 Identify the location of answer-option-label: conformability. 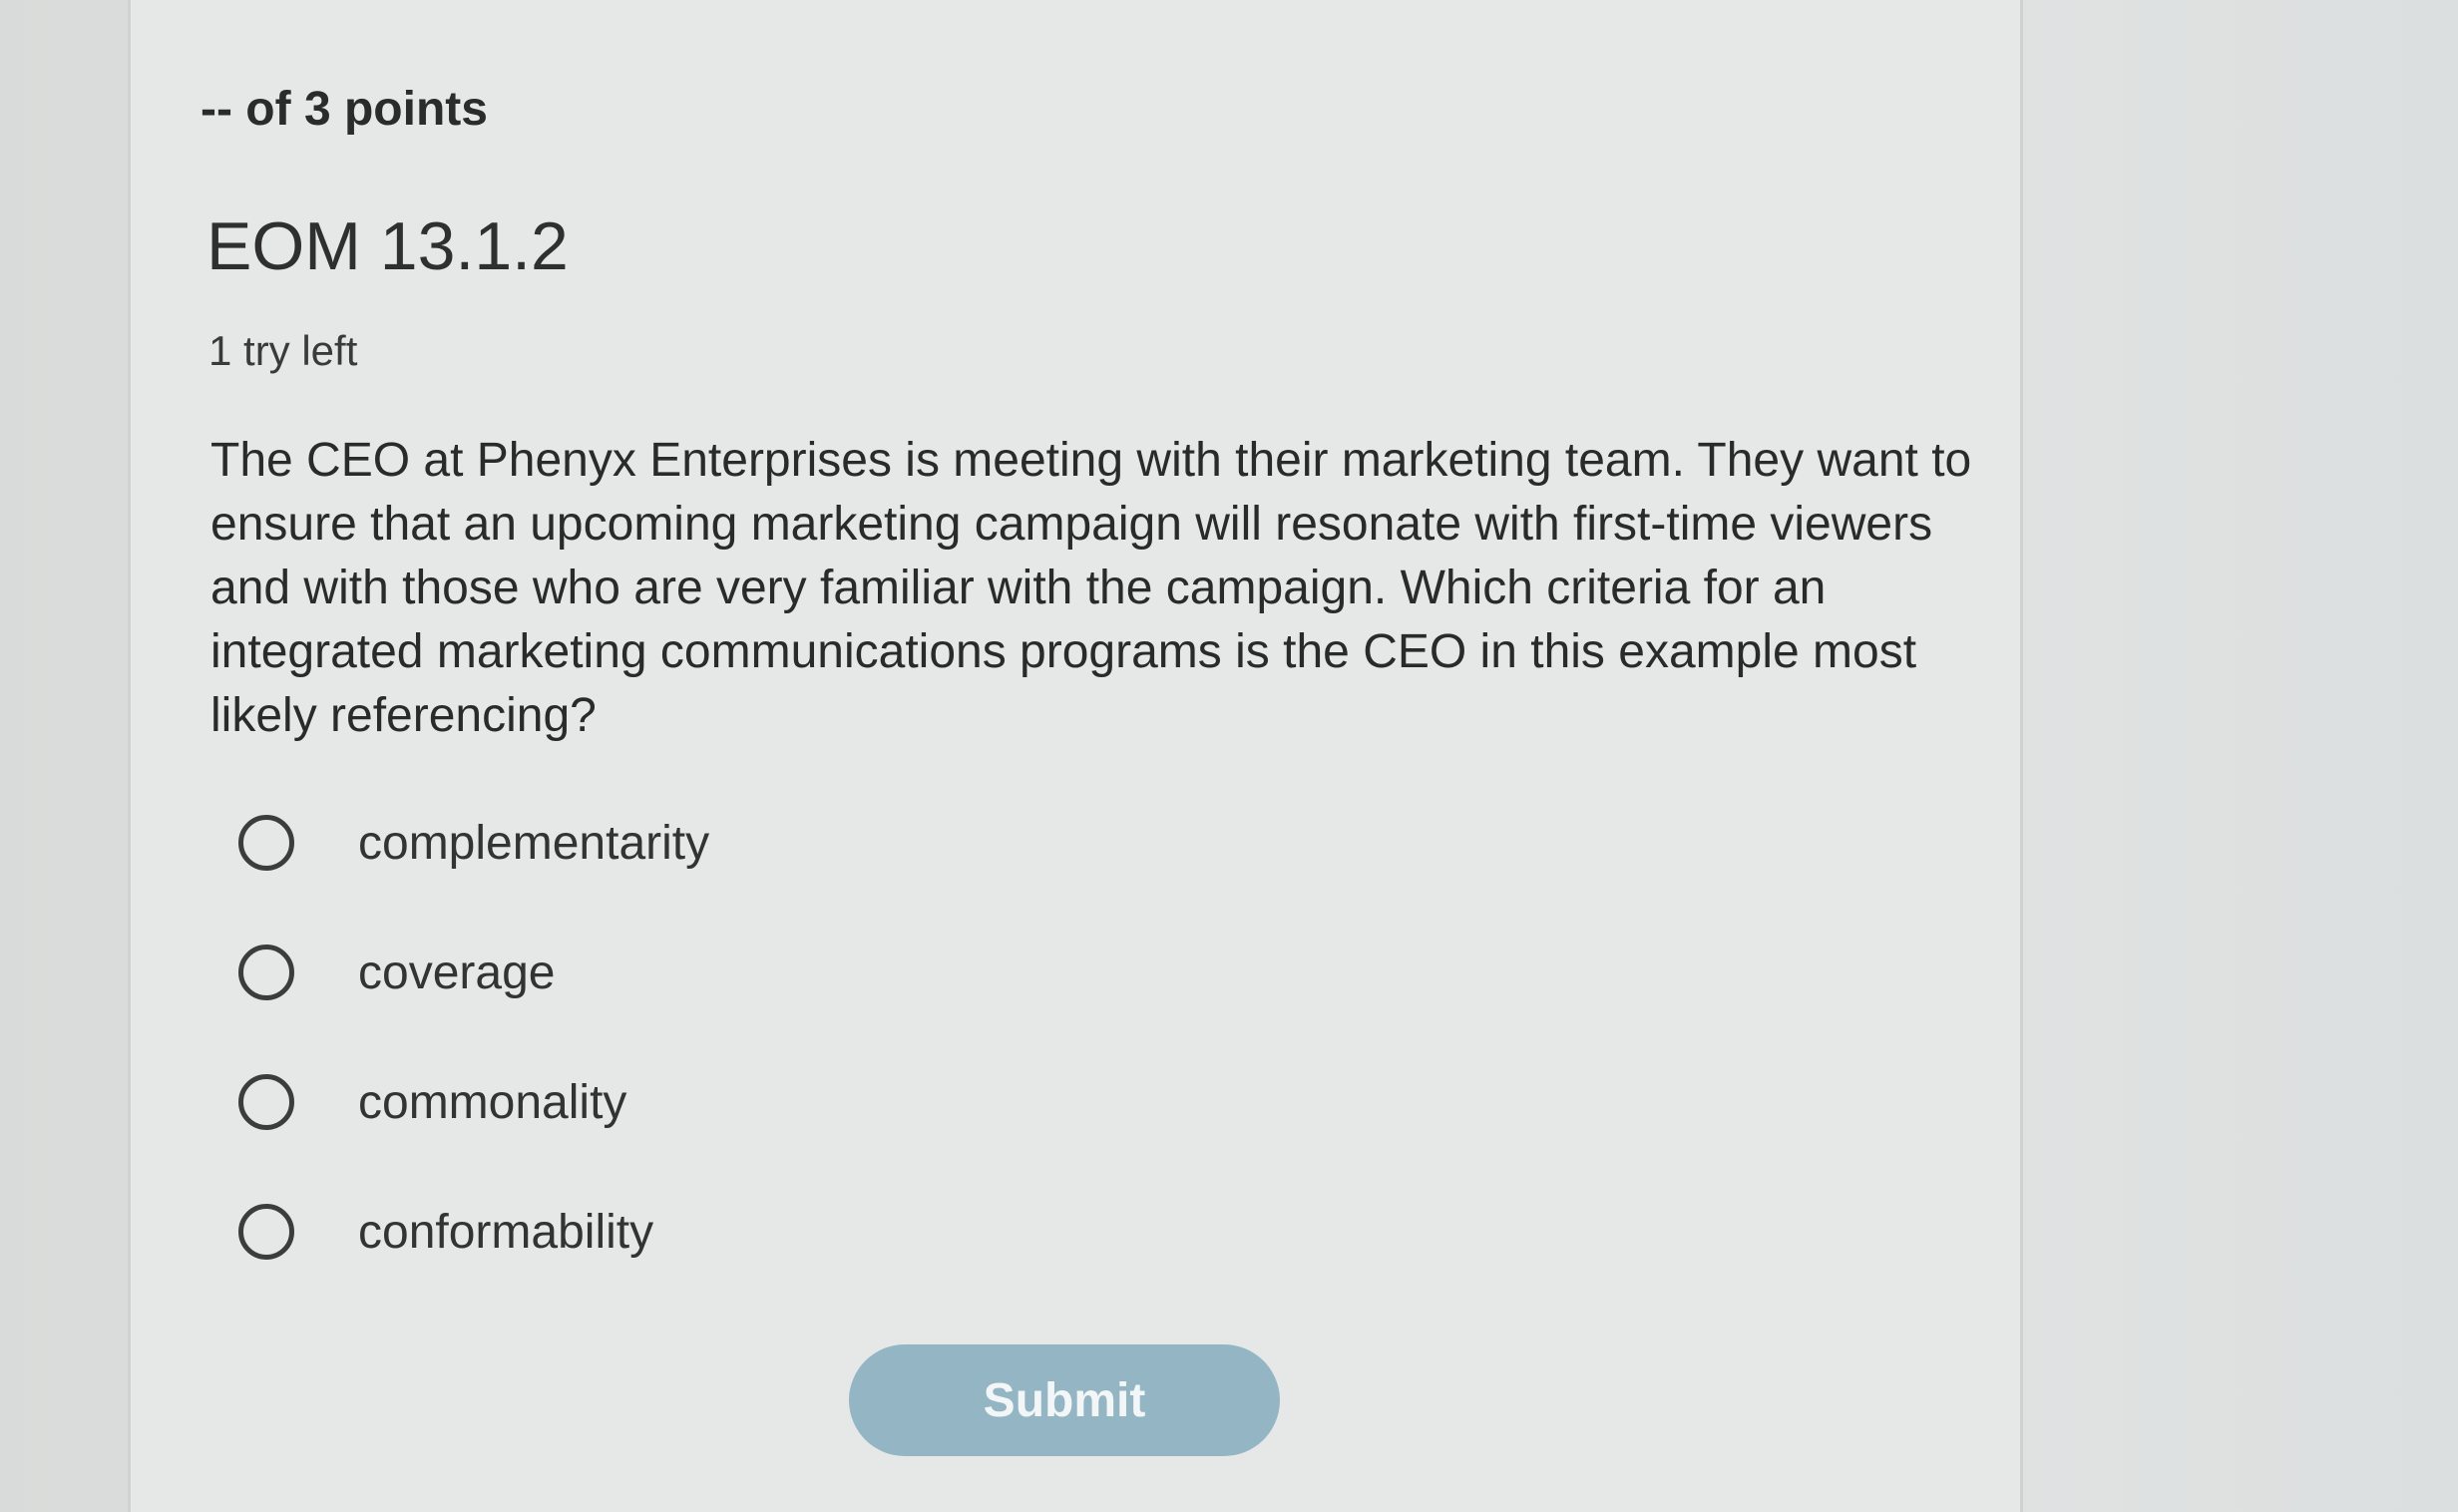
(506, 1232).